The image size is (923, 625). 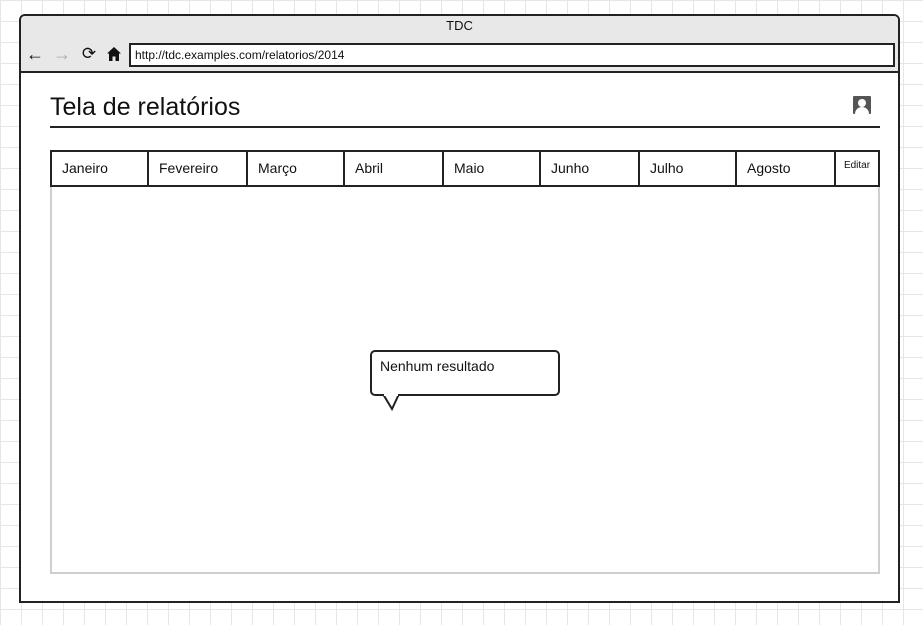 I want to click on tab-maio: Maio, so click(x=492, y=168).